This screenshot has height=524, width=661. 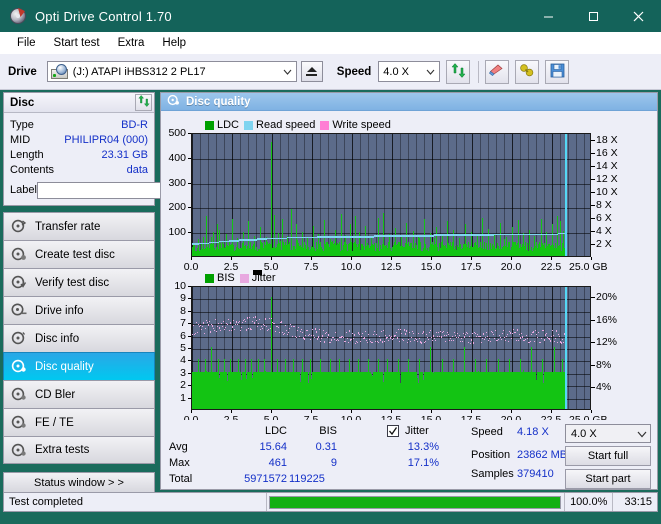 I want to click on test-speed-select: 4.0 X, so click(x=608, y=433).